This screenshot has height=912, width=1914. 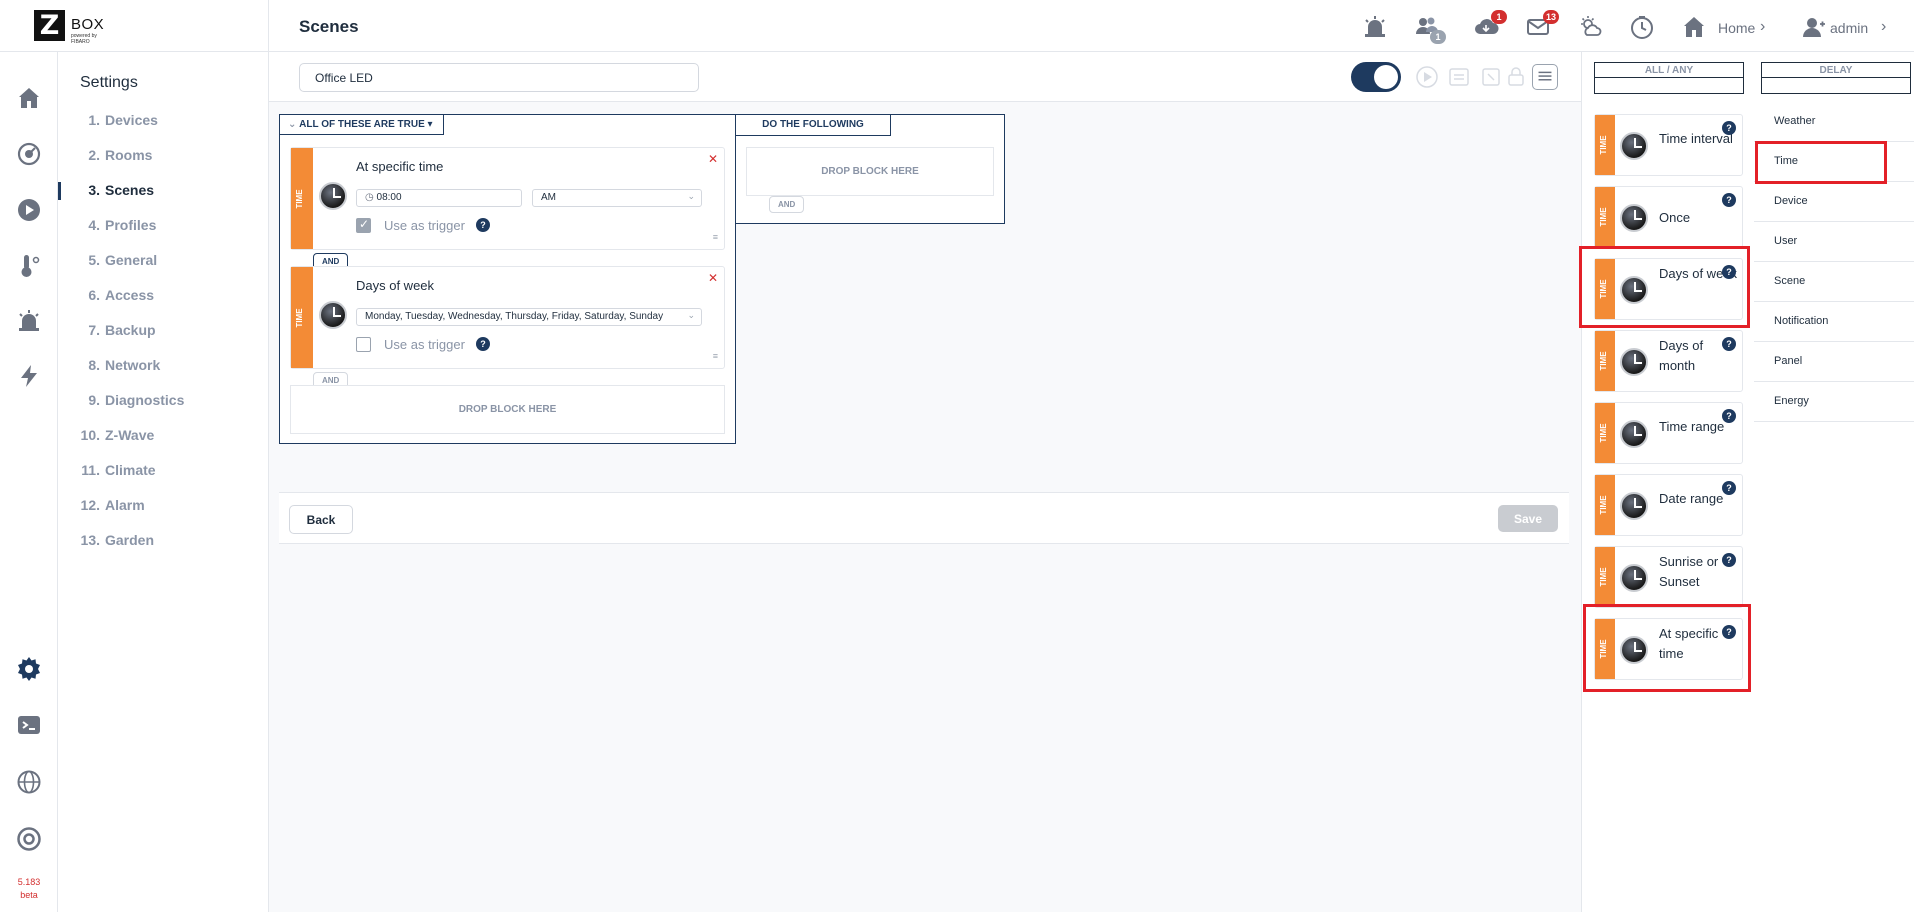 What do you see at coordinates (29, 154) in the screenshot?
I see `dashboard-icon` at bounding box center [29, 154].